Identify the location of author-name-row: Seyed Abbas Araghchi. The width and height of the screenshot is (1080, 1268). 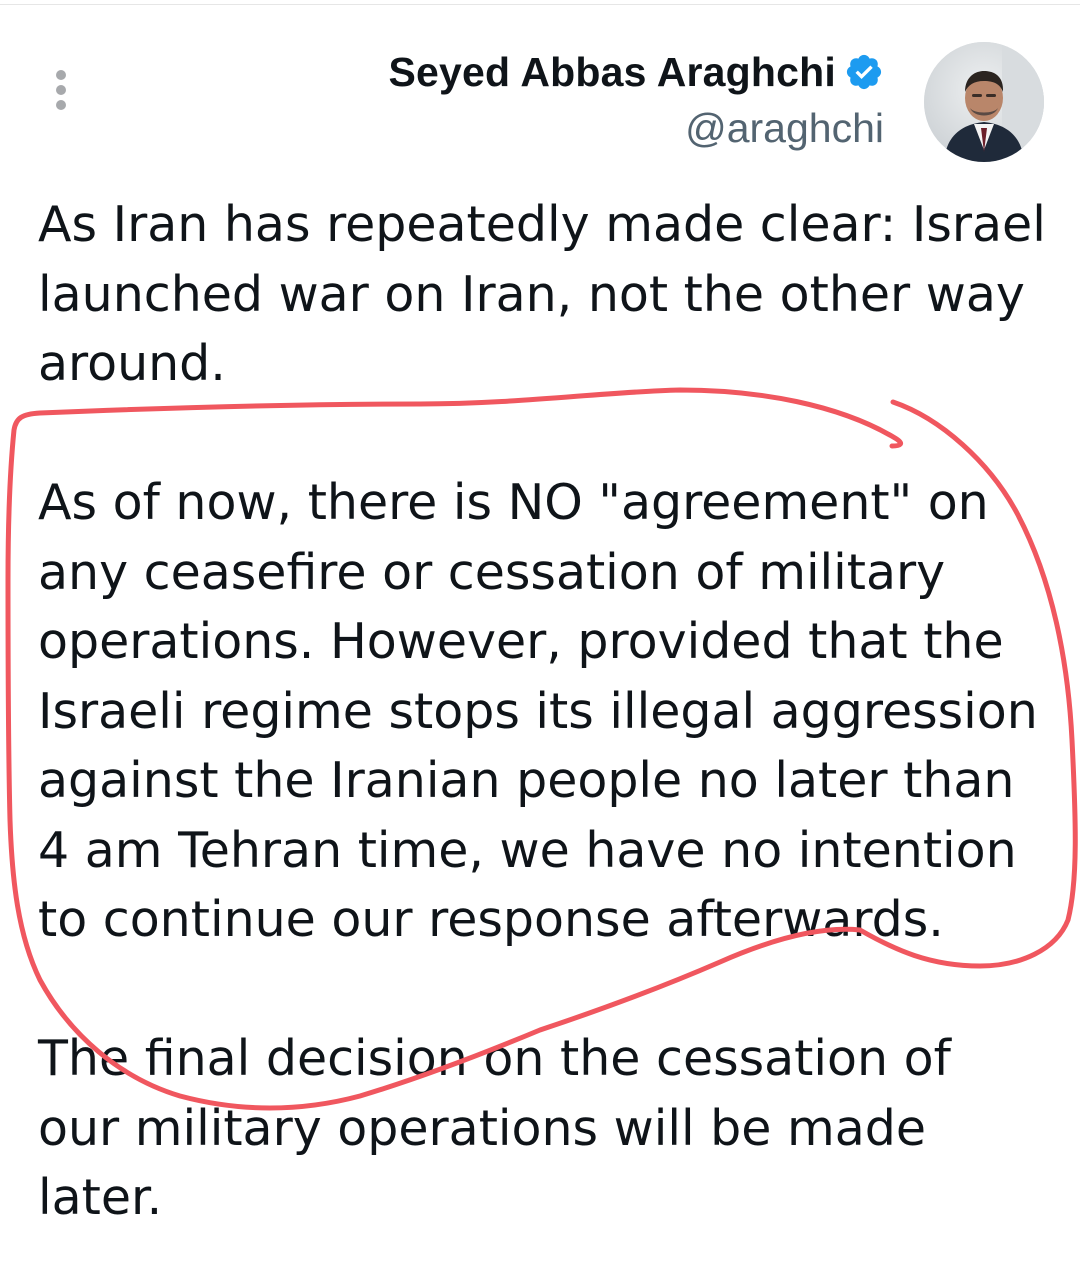
(636, 72).